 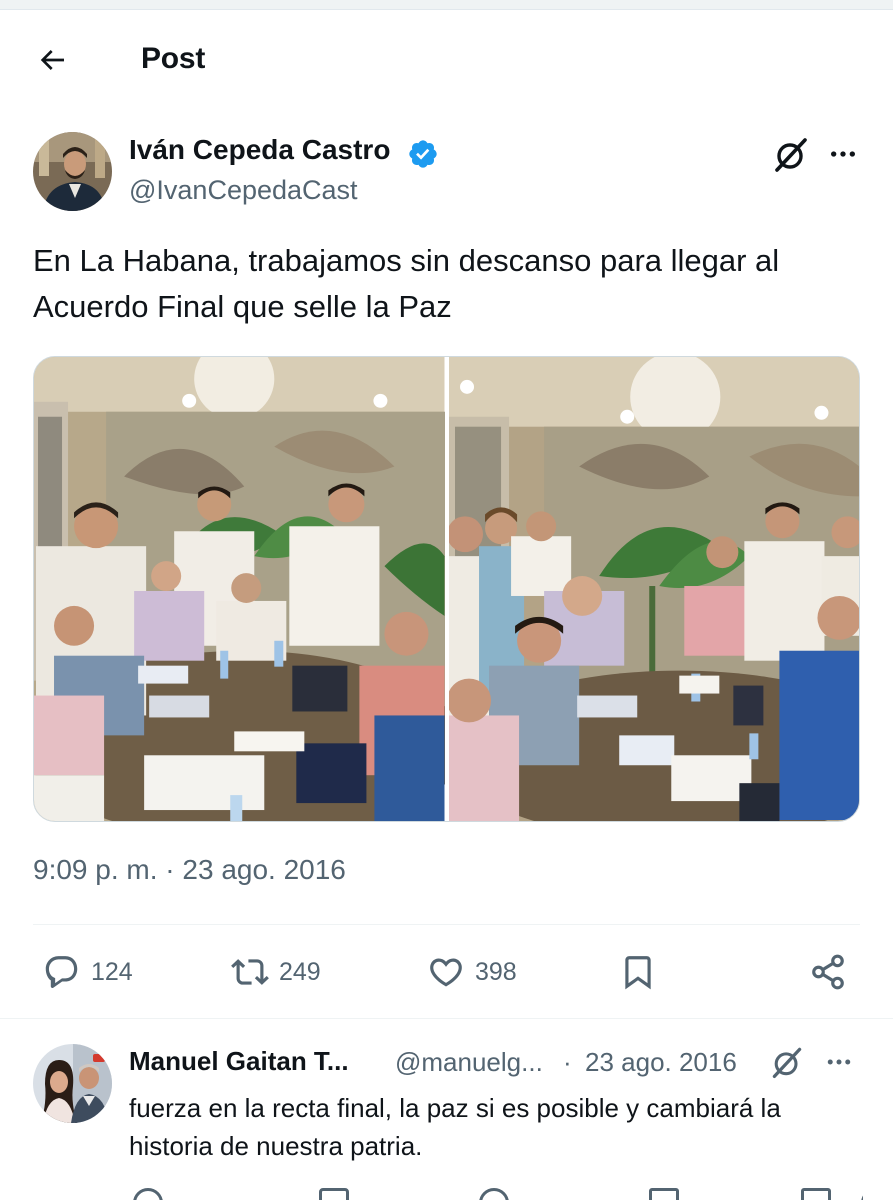 I want to click on bookmark-button, so click(x=638, y=972).